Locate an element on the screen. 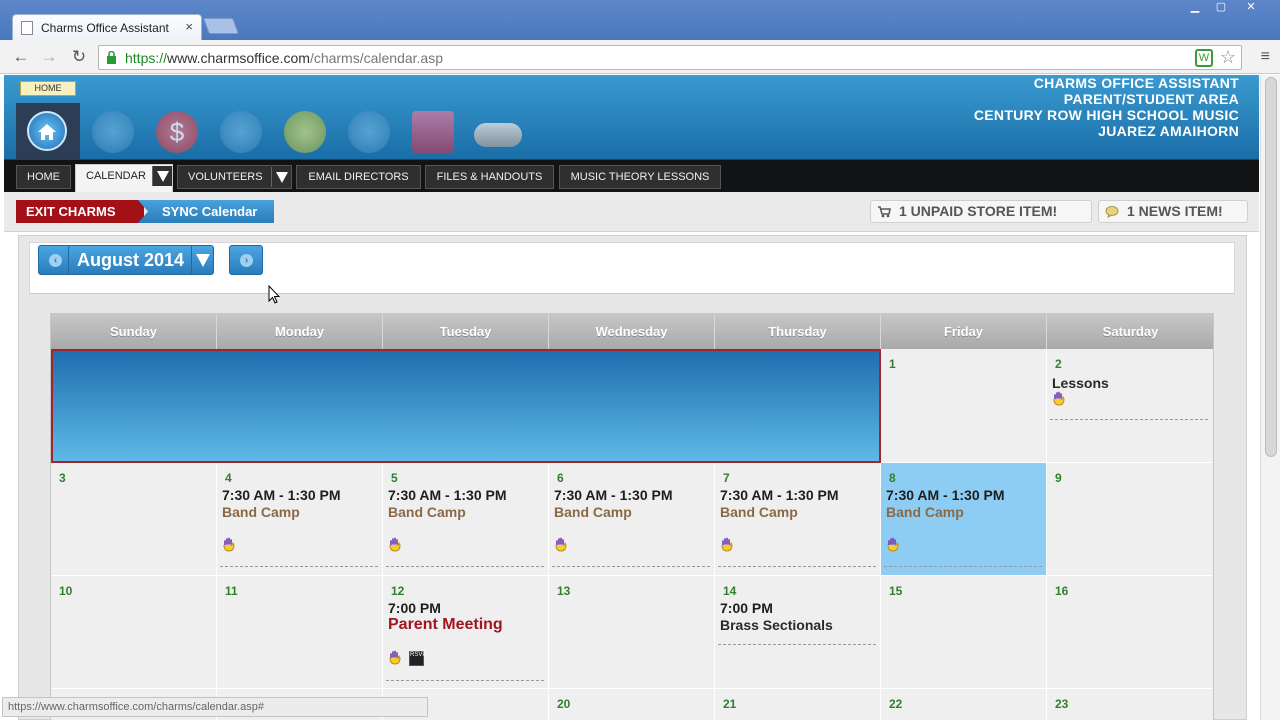 This screenshot has height=720, width=1280. prev-month-button: ‹ is located at coordinates (55, 260).